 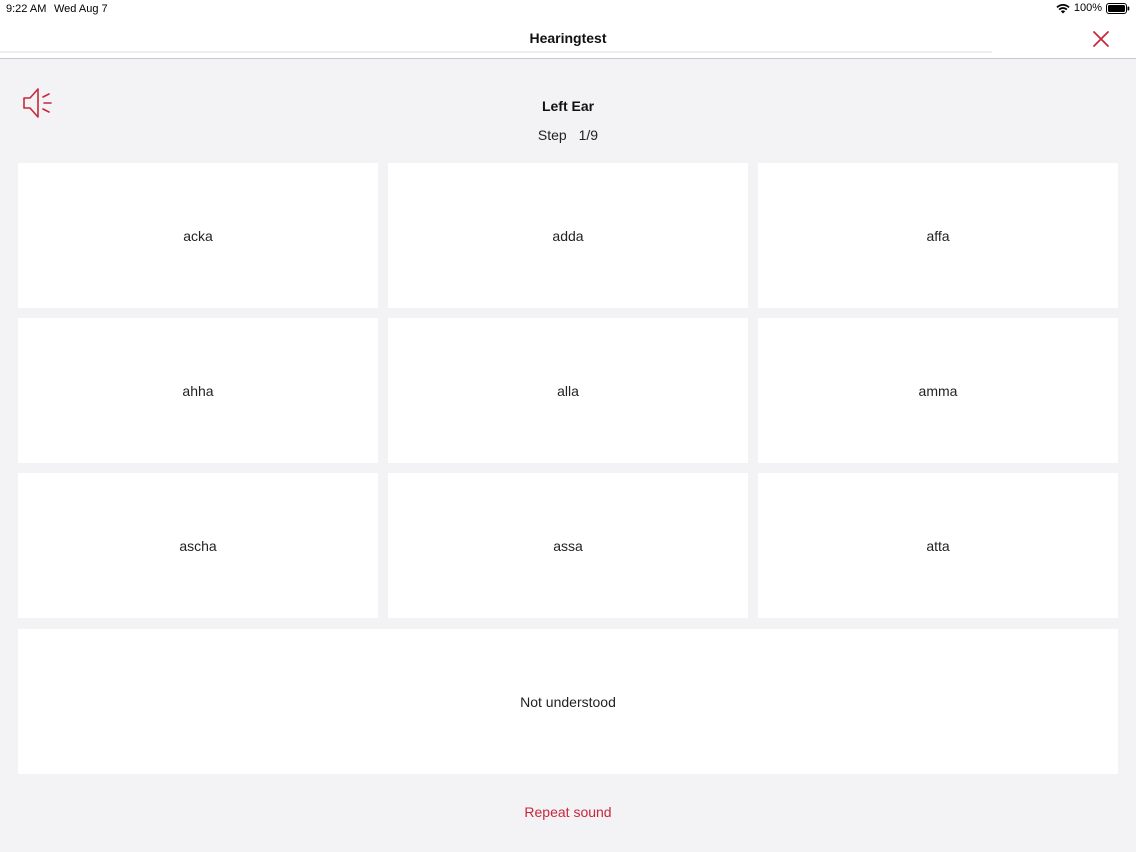 I want to click on answer-button-amma: amma, so click(x=938, y=390).